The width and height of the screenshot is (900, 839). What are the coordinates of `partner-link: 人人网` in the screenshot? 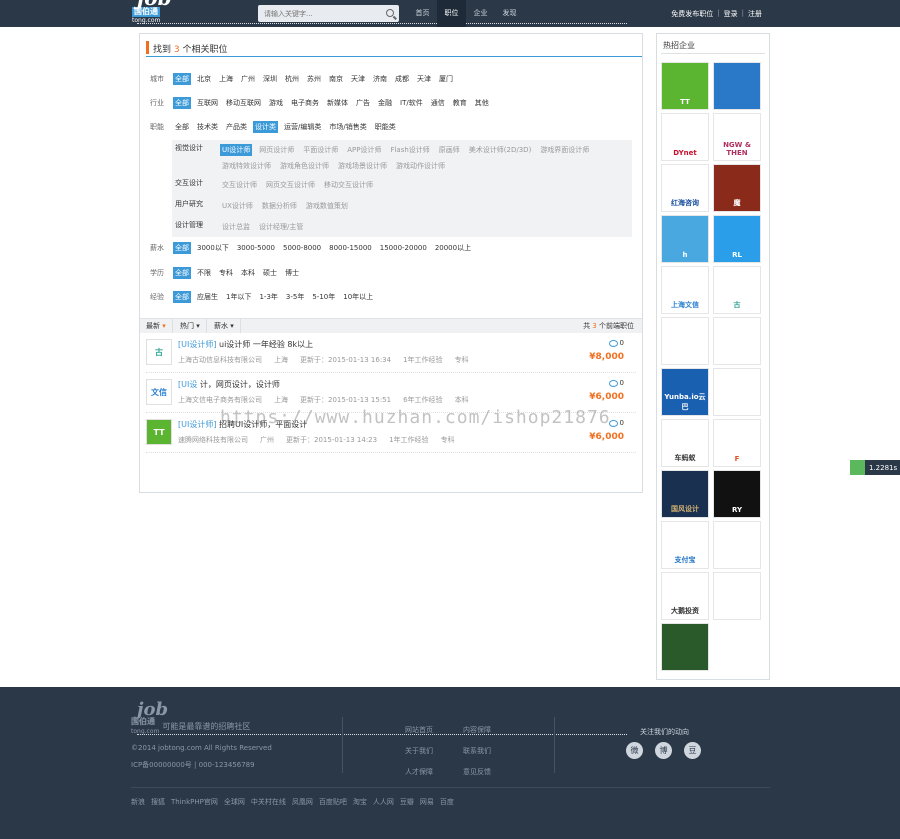 It's located at (383, 802).